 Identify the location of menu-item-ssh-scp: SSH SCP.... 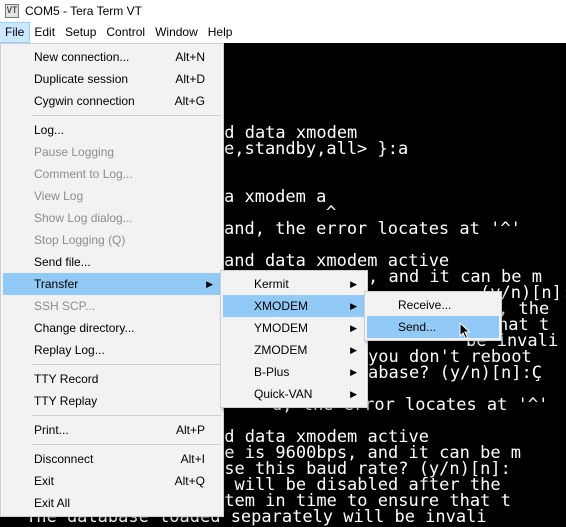
(65, 306).